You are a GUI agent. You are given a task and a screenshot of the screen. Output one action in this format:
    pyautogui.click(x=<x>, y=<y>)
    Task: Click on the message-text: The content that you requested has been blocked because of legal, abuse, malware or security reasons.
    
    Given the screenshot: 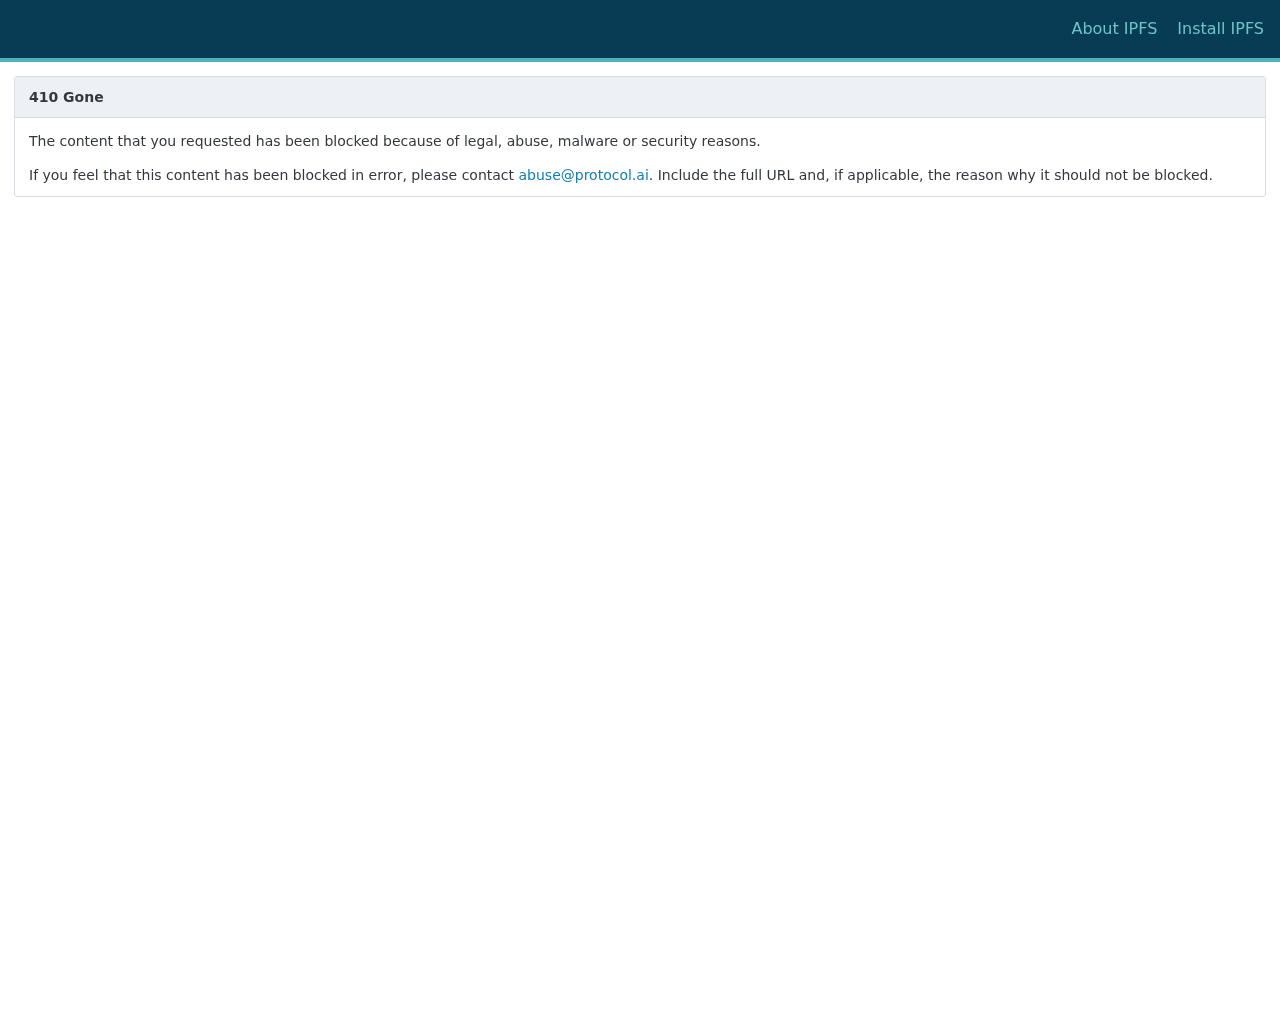 What is the action you would take?
    pyautogui.click(x=395, y=141)
    